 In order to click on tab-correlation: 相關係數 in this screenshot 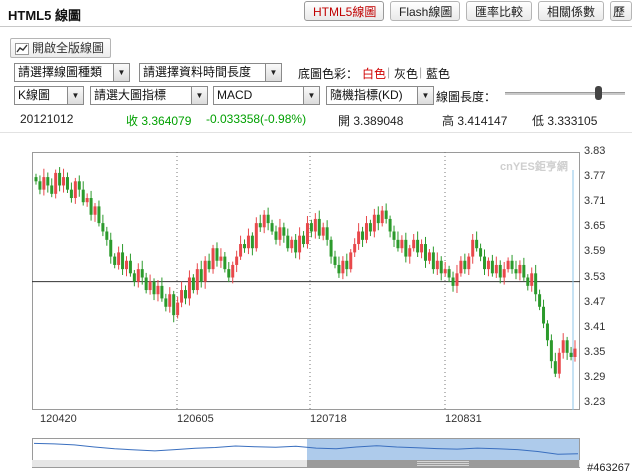, I will do `click(571, 11)`.